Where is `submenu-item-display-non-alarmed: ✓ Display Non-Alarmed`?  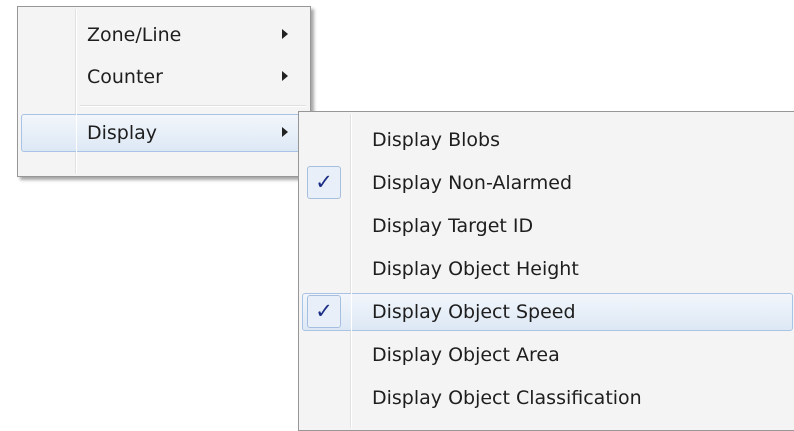
submenu-item-display-non-alarmed: ✓ Display Non-Alarmed is located at coordinates (547, 183).